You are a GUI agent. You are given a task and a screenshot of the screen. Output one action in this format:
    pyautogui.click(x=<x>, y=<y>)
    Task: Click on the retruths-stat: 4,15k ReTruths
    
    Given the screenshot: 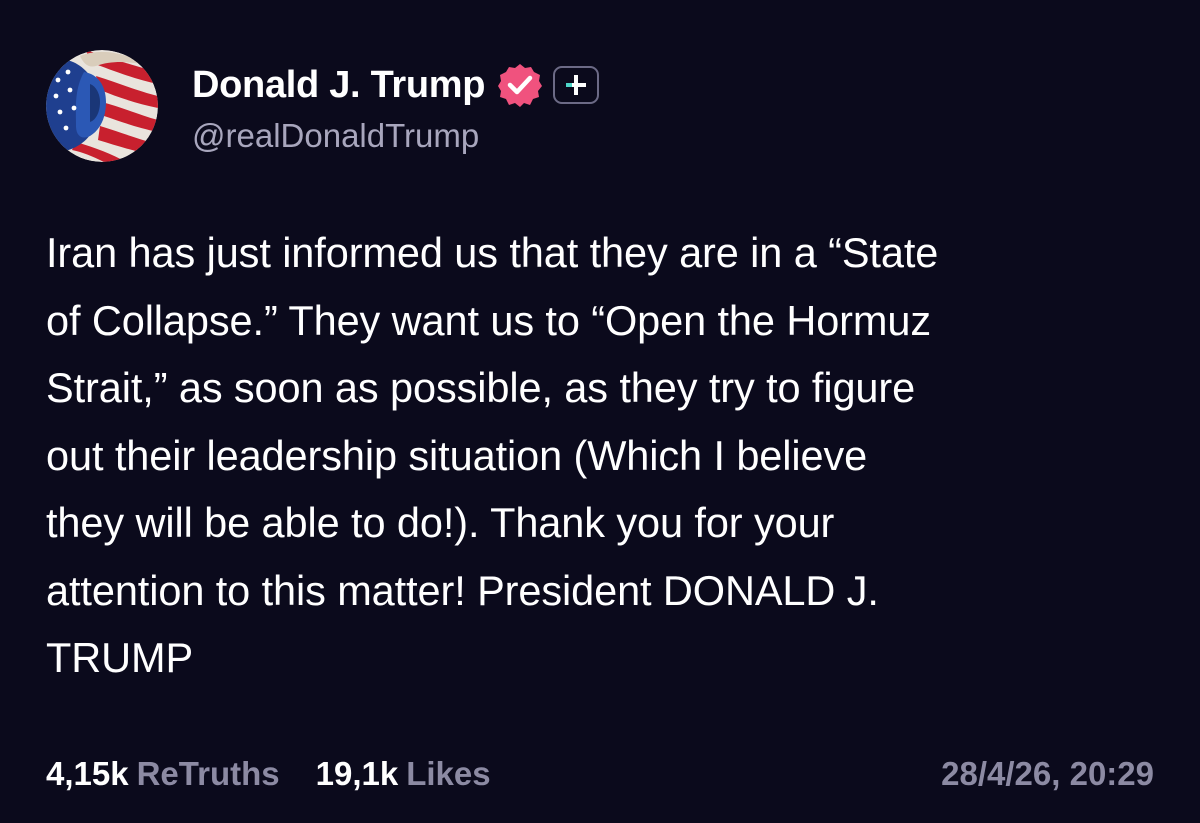 What is the action you would take?
    pyautogui.click(x=163, y=774)
    